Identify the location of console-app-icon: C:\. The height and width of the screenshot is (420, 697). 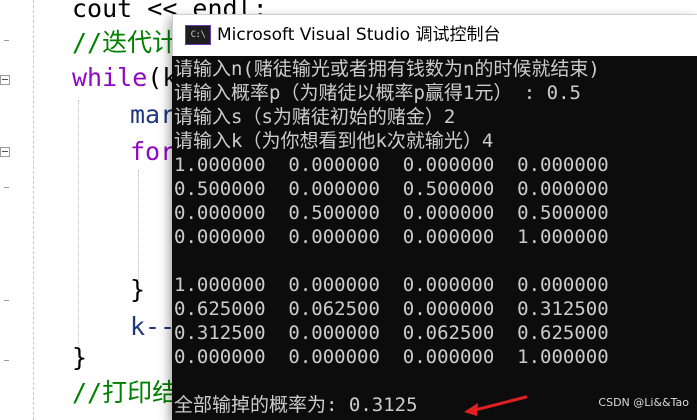
(198, 35).